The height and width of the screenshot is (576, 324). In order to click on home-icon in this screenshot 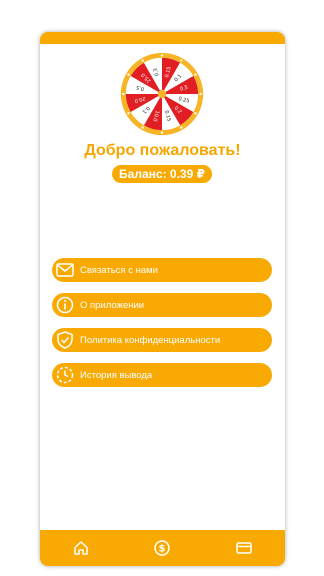, I will do `click(81, 548)`.